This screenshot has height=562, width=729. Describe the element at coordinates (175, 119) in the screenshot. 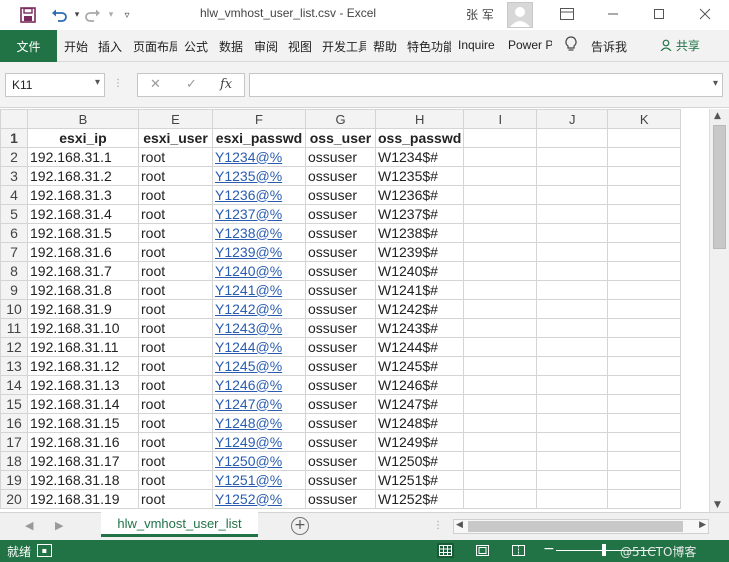

I see `column-header-e: E` at that location.